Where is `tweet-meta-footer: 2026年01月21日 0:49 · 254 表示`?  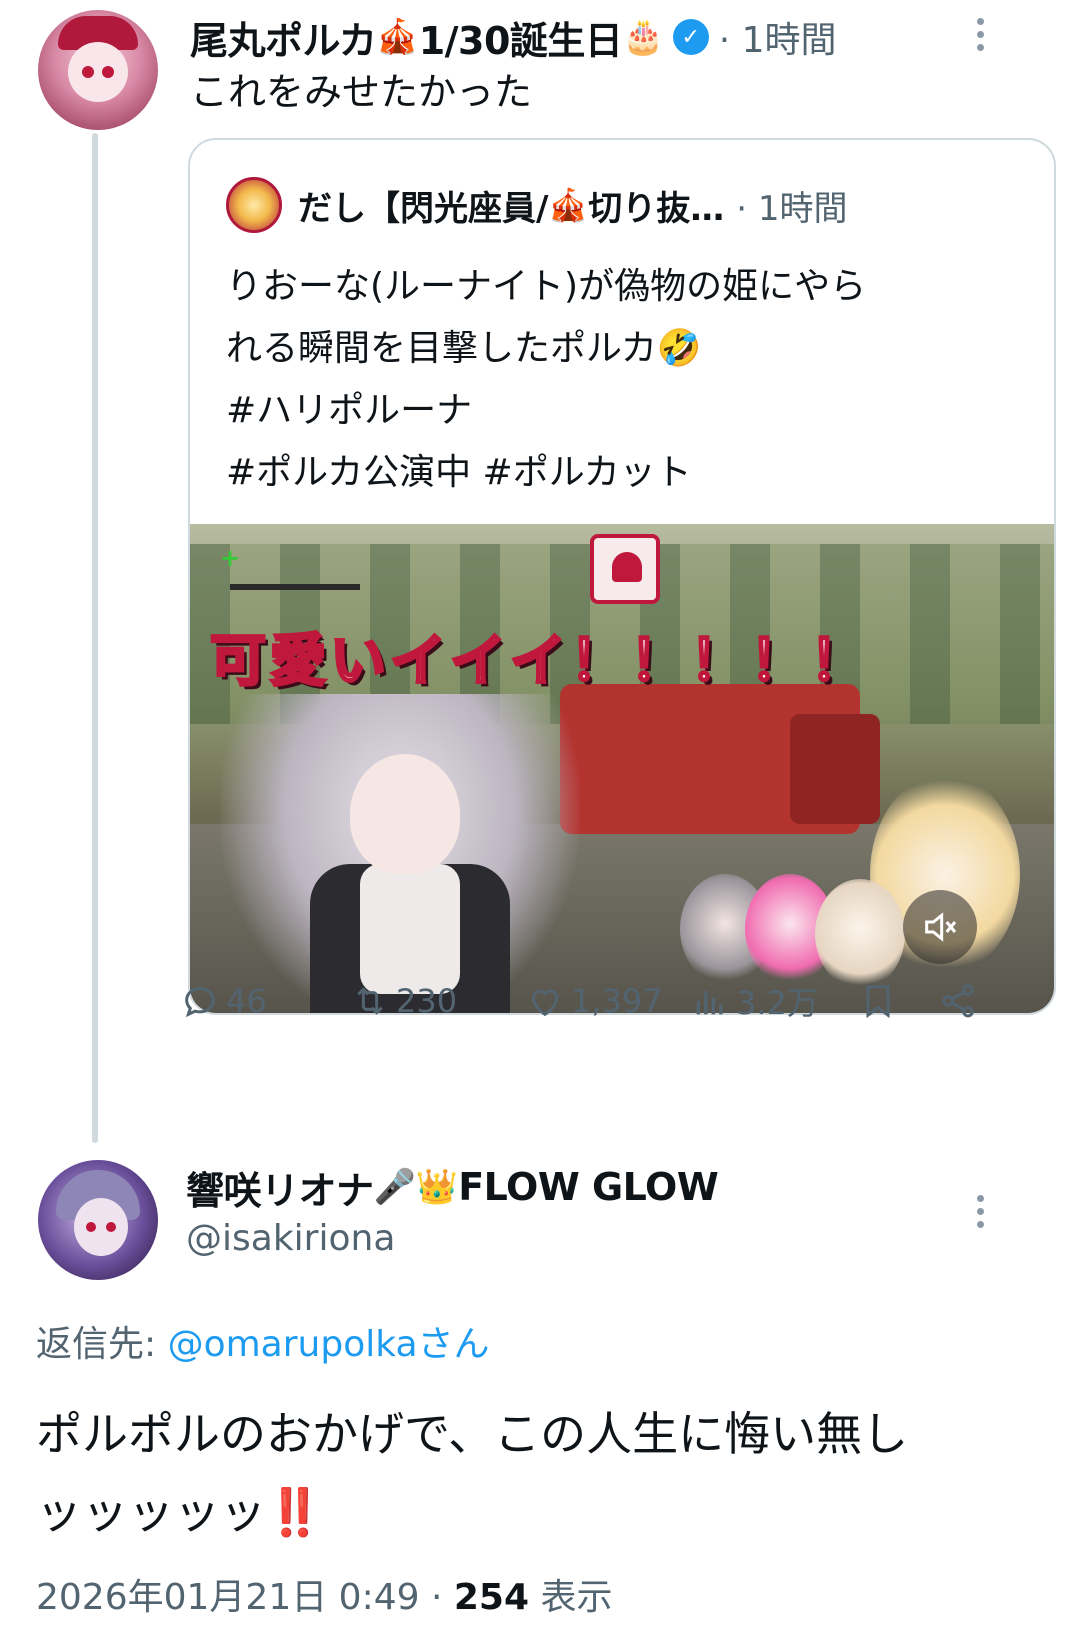
tweet-meta-footer: 2026年01月21日 0:49 · 254 表示 is located at coordinates (324, 1594).